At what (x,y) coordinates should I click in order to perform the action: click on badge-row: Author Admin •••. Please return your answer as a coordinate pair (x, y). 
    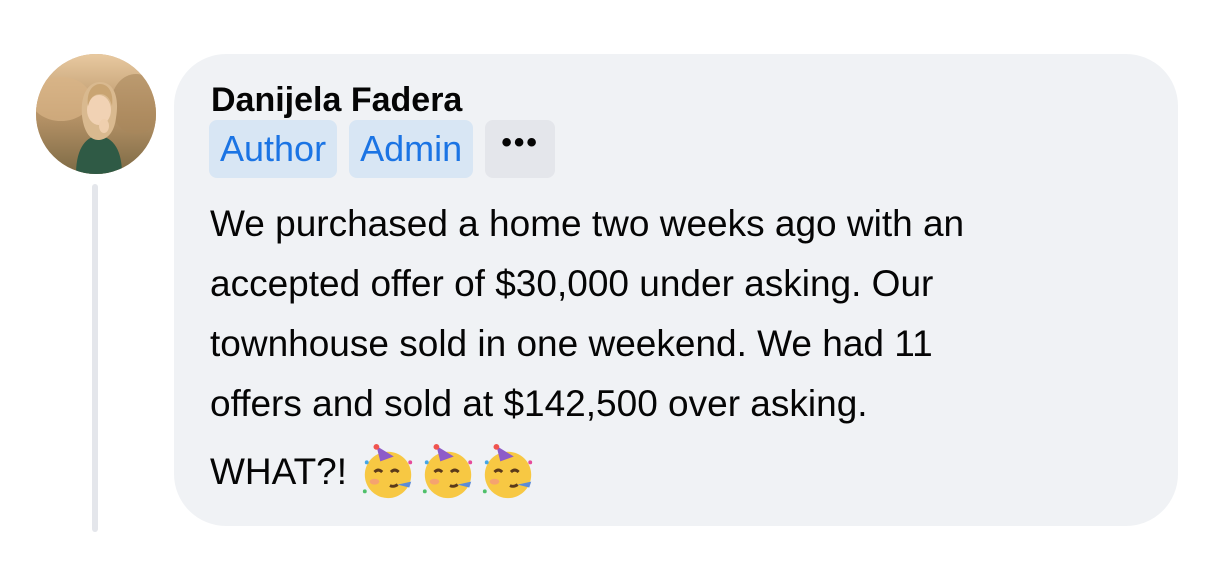
    Looking at the image, I should click on (382, 149).